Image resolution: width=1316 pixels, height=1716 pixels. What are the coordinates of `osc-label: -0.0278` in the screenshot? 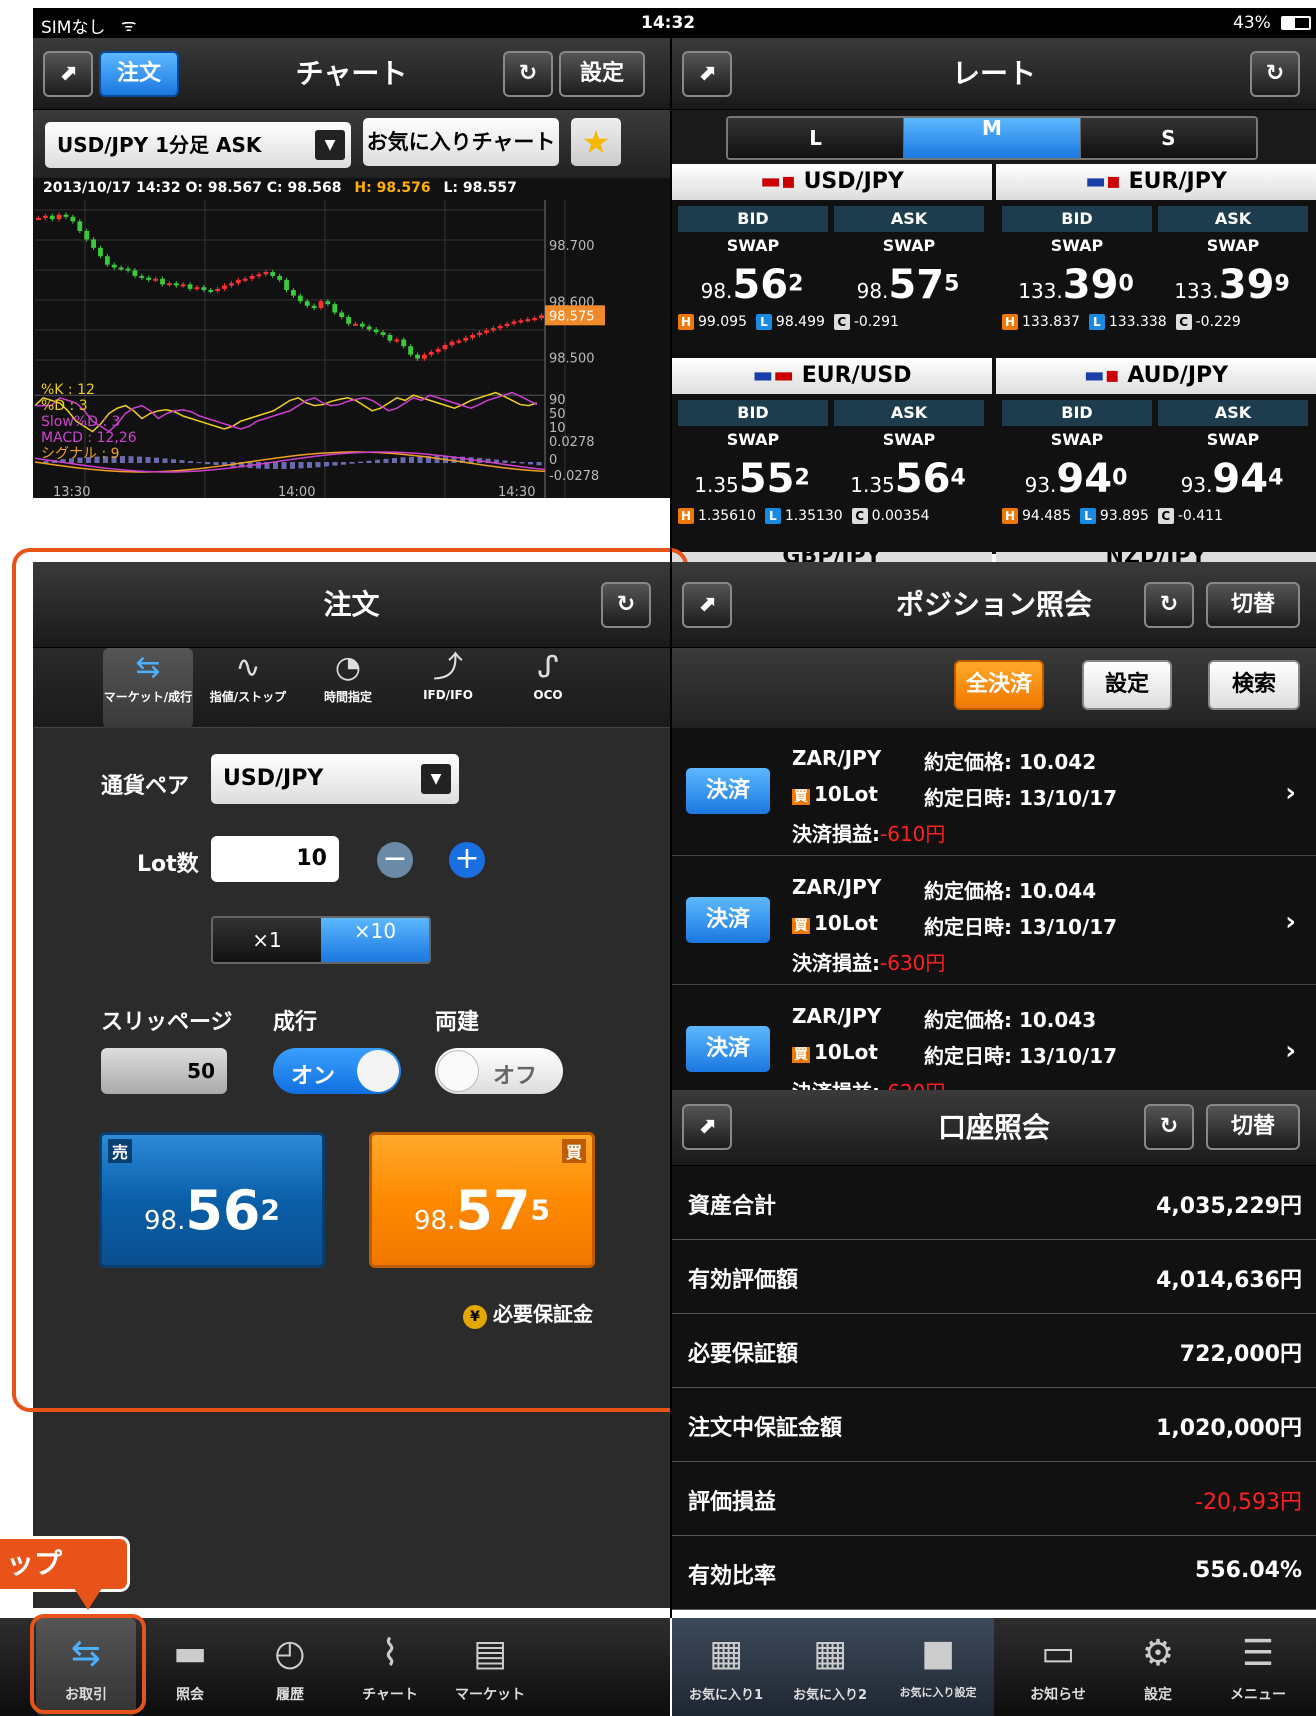 It's located at (574, 476).